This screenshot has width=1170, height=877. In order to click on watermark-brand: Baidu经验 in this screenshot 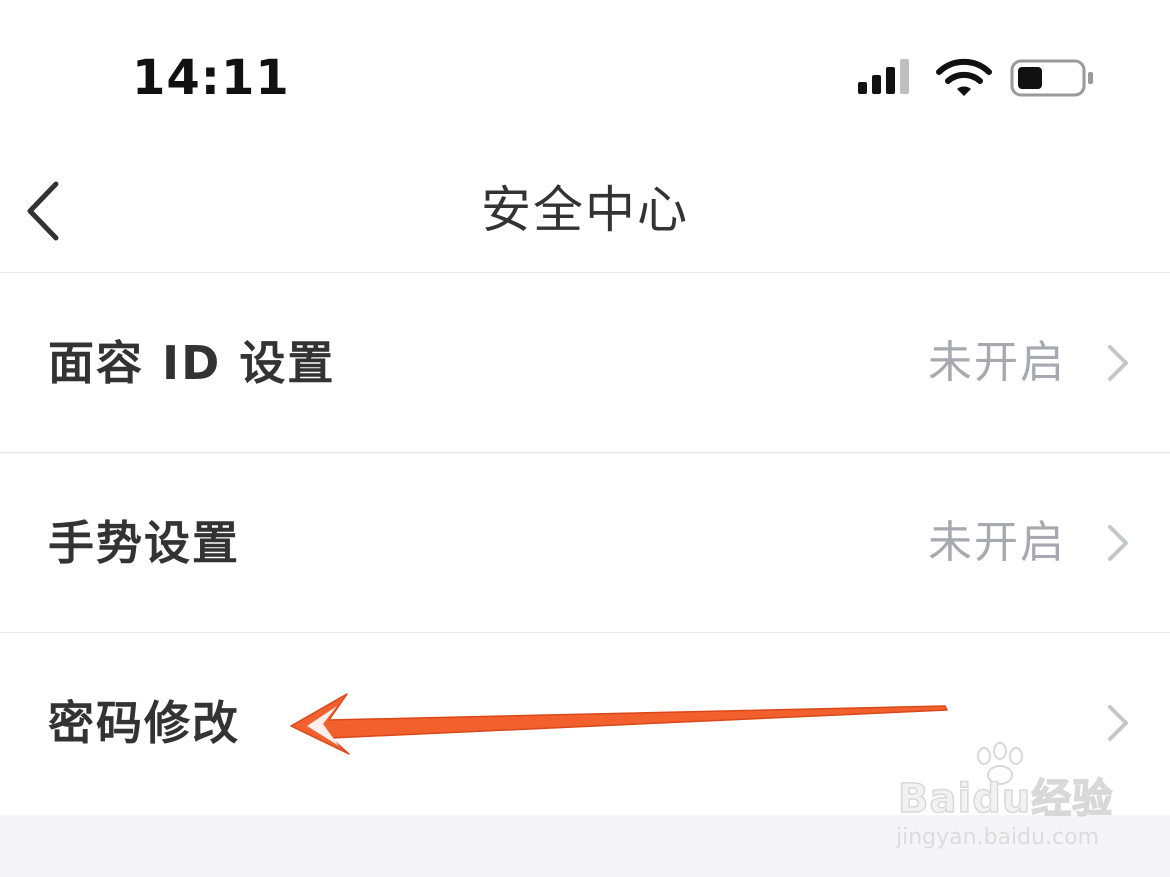, I will do `click(1005, 799)`.